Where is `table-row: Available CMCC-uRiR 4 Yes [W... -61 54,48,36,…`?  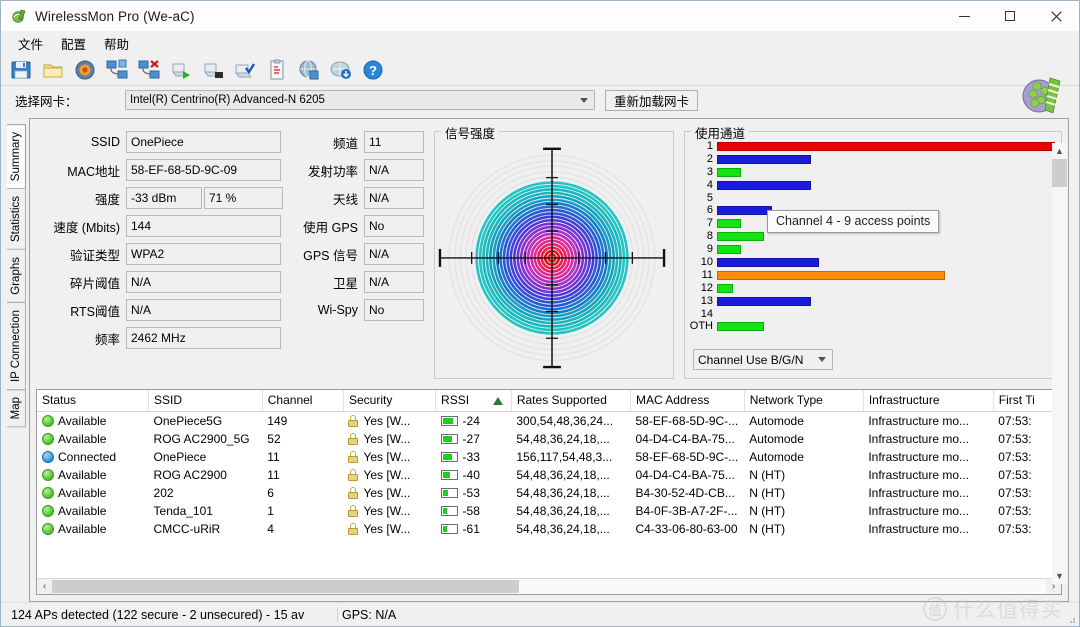
table-row: Available CMCC-uRiR 4 Yes [W... -61 54,48,36,… is located at coordinates (549, 529).